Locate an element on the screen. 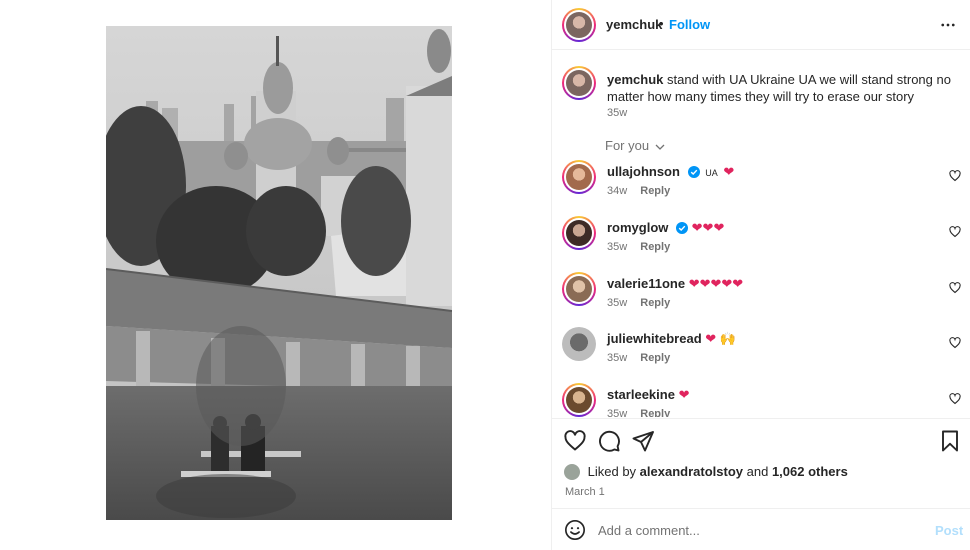 The image size is (970, 550). comment-text: ullajohnson UA ❤ is located at coordinates (670, 172).